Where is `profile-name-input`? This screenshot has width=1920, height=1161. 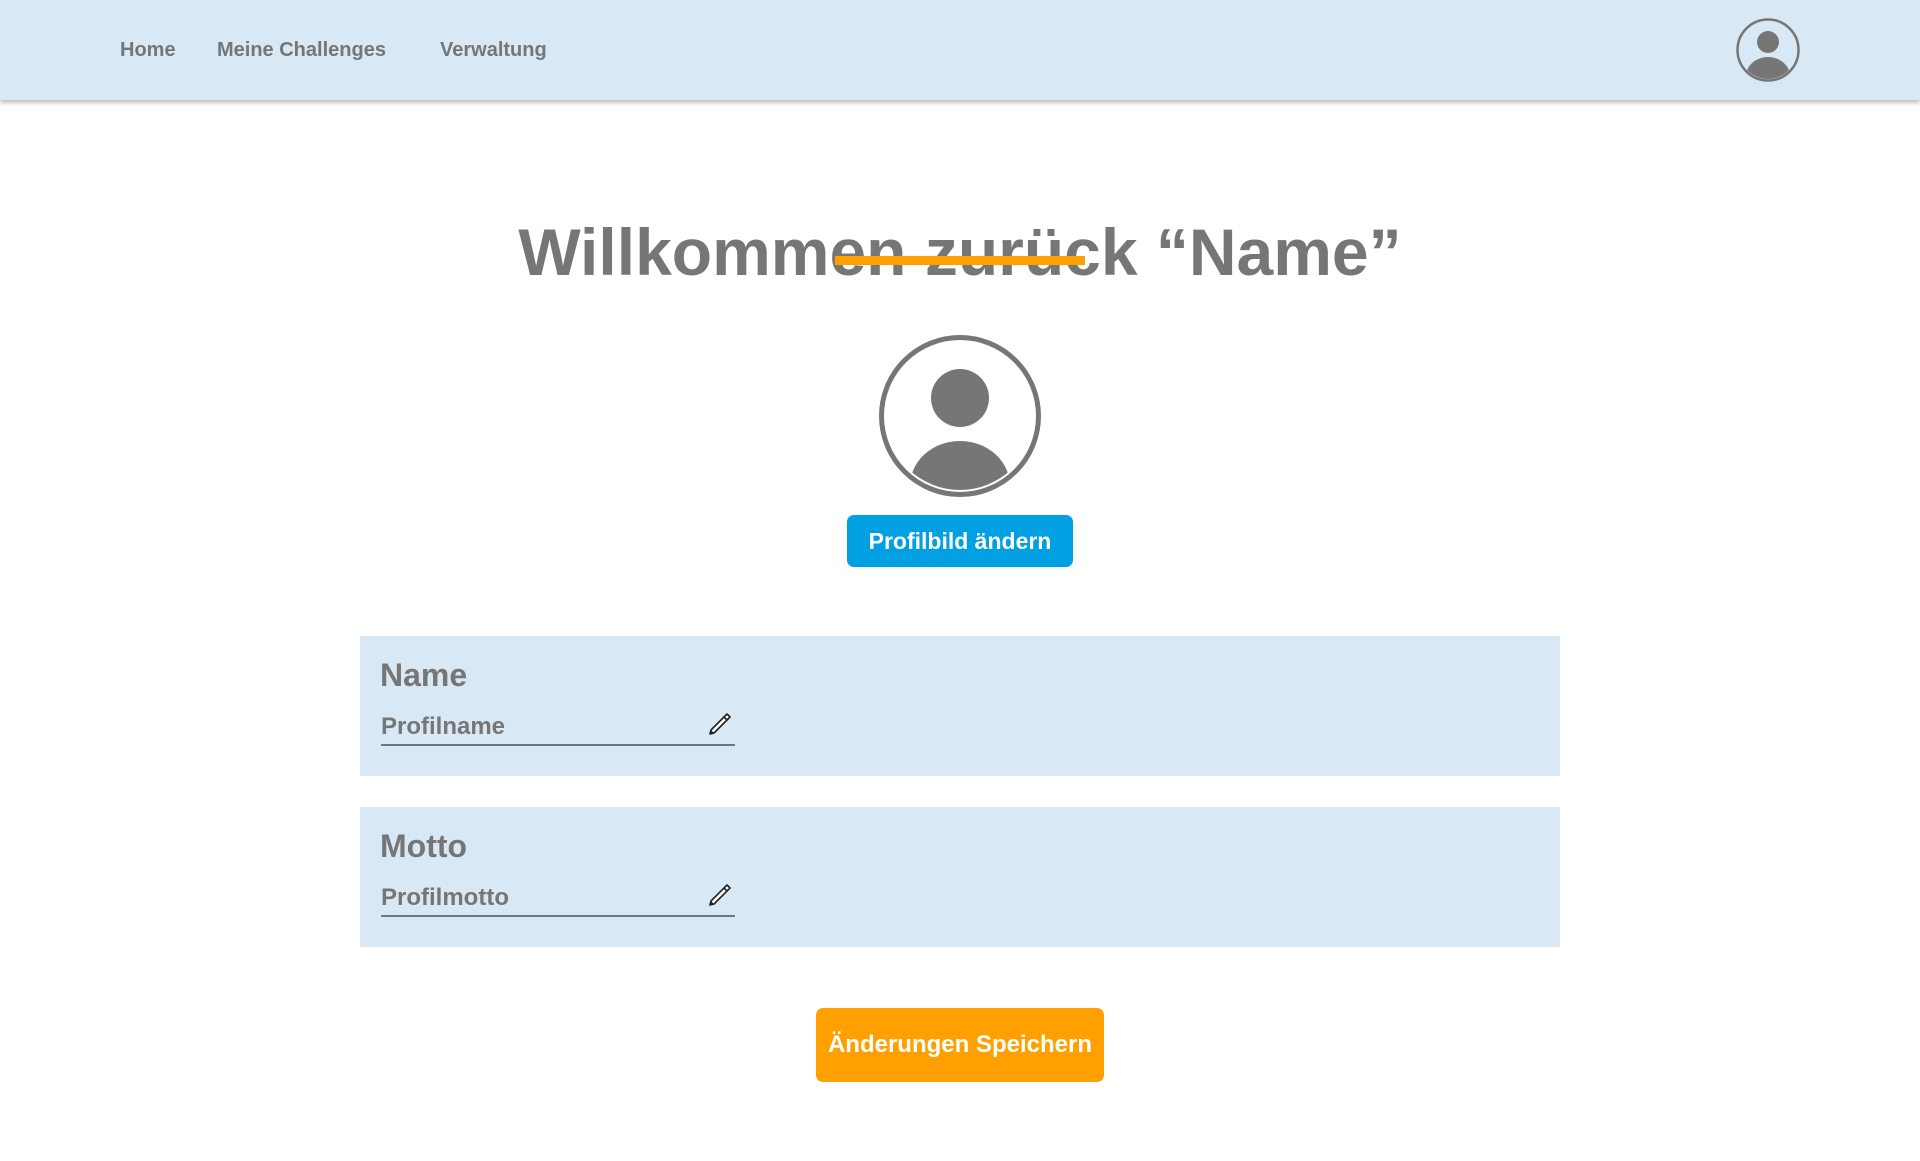 profile-name-input is located at coordinates (536, 727).